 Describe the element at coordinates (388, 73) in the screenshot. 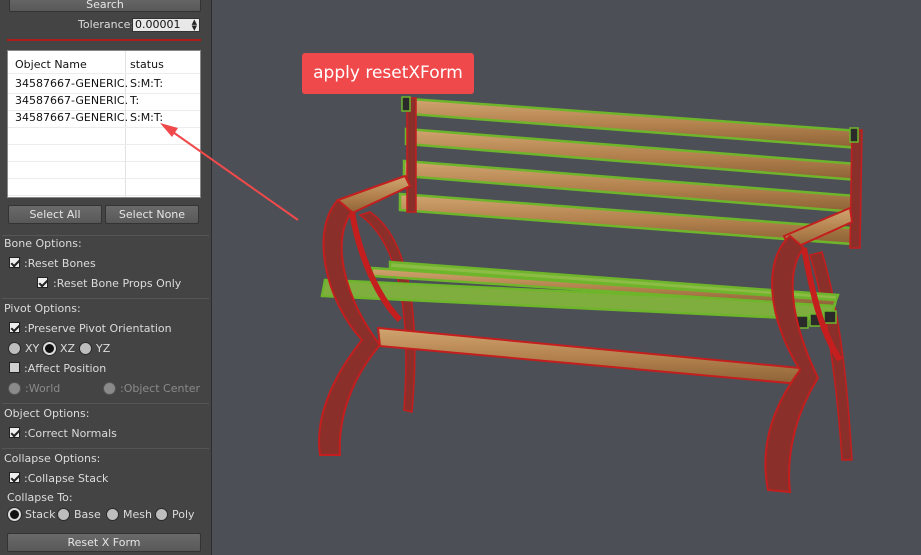

I see `annotation-callout: apply resetXForm` at that location.